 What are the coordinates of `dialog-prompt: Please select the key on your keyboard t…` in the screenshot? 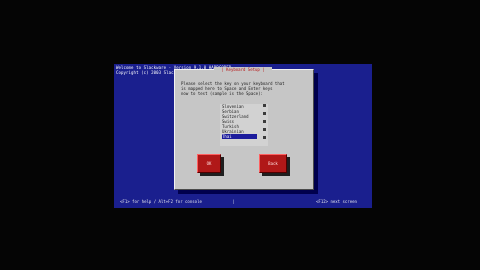 It's located at (233, 88).